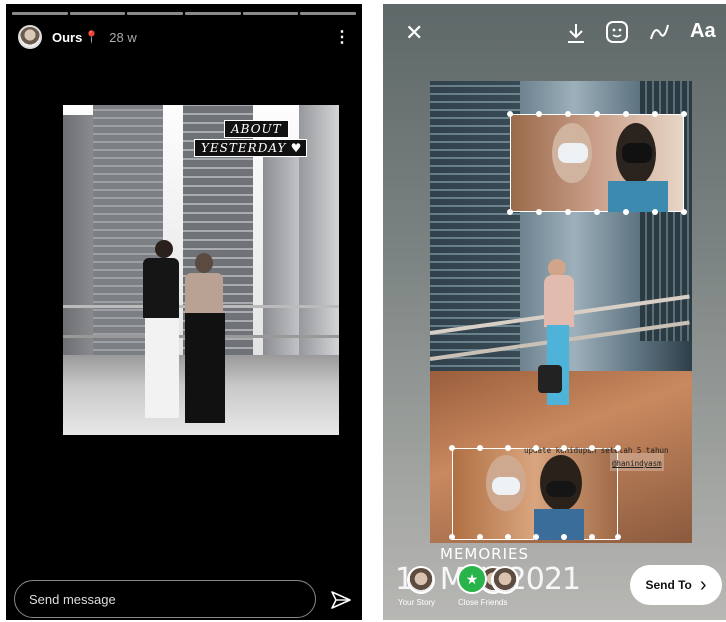 The height and width of the screenshot is (622, 726). I want to click on send-to-button: Send To ›, so click(676, 585).